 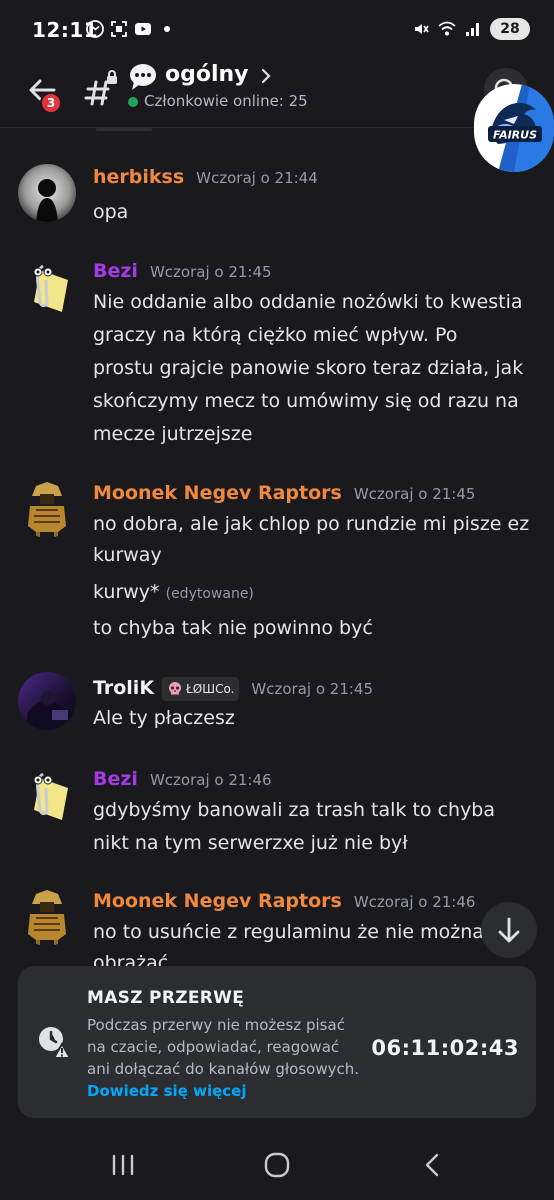 What do you see at coordinates (128, 29) in the screenshot?
I see `status-notifications` at bounding box center [128, 29].